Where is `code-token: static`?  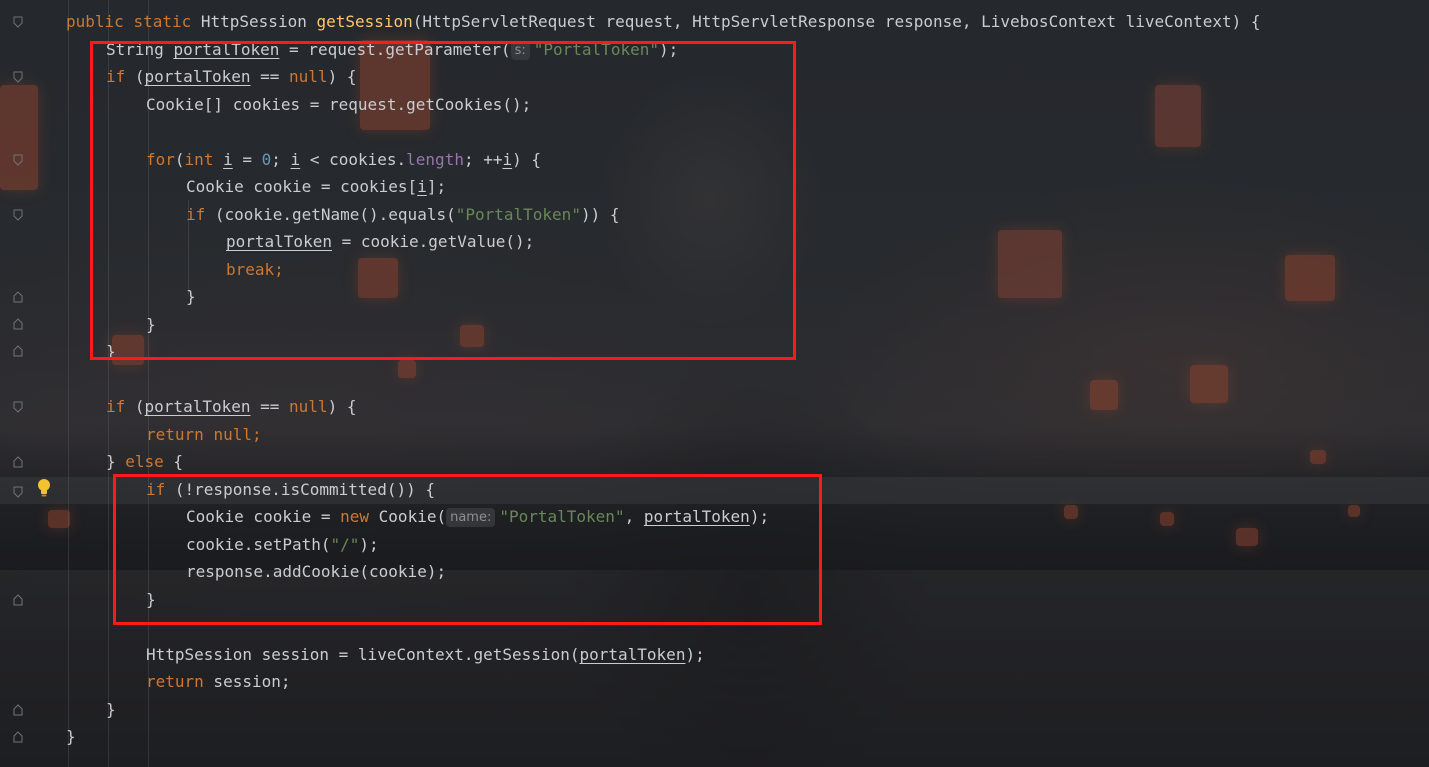
code-token: static is located at coordinates (162, 21).